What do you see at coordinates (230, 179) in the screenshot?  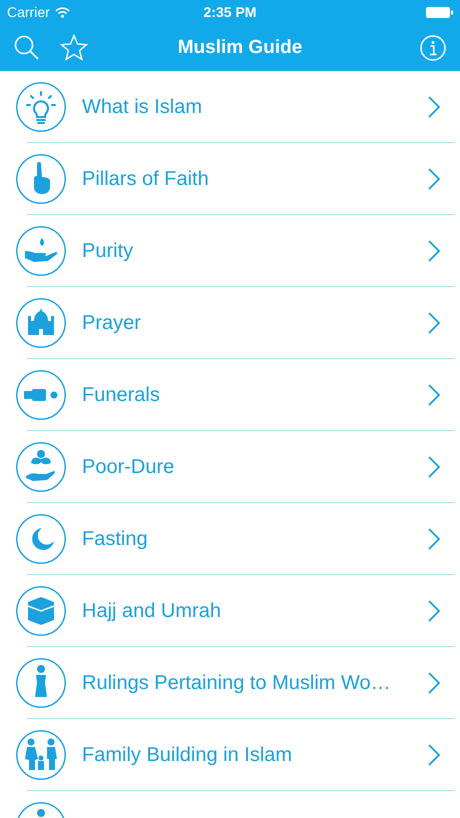 I see `menu-item: Pillars of Faith` at bounding box center [230, 179].